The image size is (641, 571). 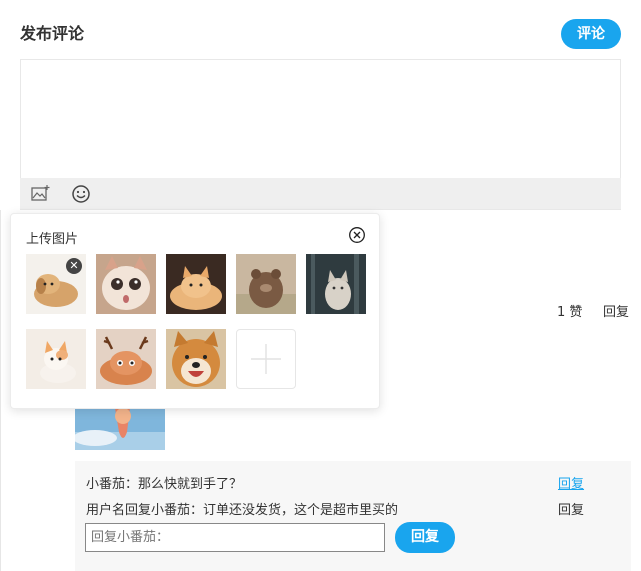 What do you see at coordinates (425, 537) in the screenshot?
I see `reply-submit-button: 回复` at bounding box center [425, 537].